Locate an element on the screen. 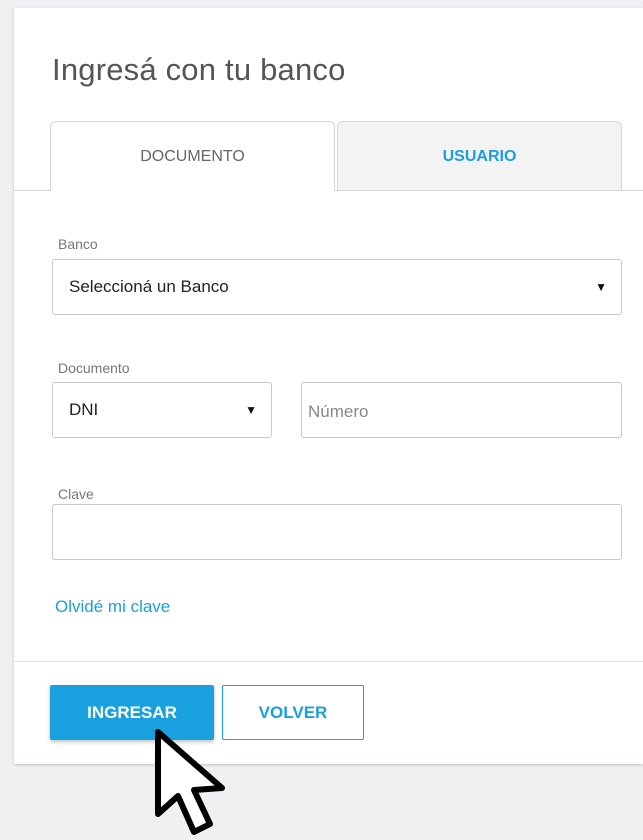  tab-documento-label: DOCUMENTO is located at coordinates (192, 156).